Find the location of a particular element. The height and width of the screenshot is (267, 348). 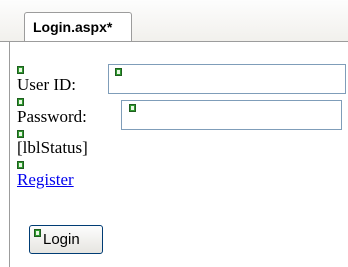

login-button-label: Login is located at coordinates (61, 239).